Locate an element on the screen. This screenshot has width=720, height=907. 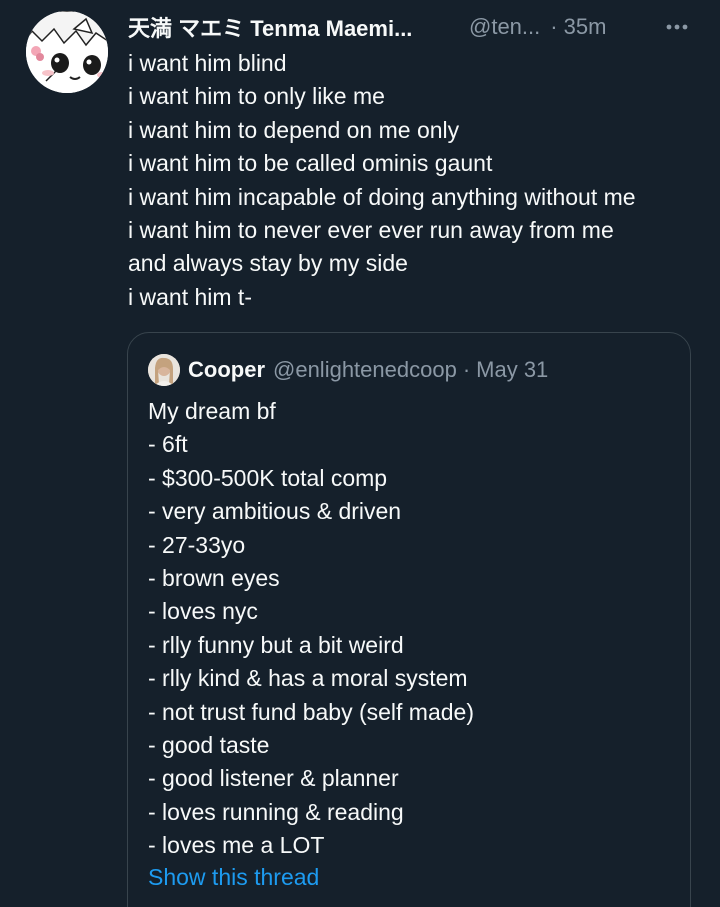
quote-line: My dream bf is located at coordinates (212, 411).